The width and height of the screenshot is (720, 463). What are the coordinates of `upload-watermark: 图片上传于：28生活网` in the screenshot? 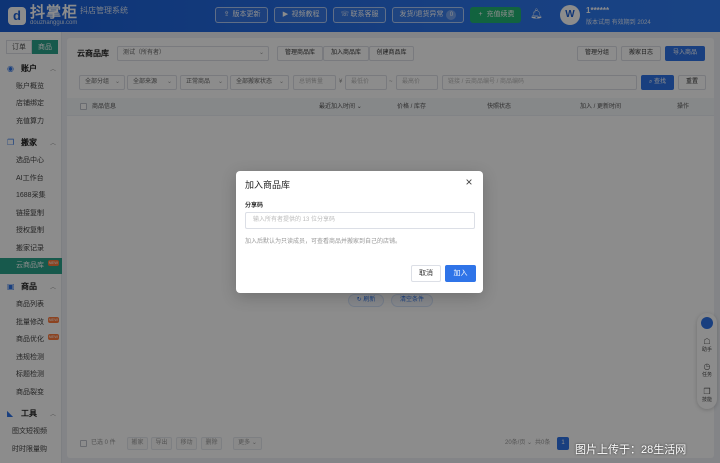 It's located at (631, 450).